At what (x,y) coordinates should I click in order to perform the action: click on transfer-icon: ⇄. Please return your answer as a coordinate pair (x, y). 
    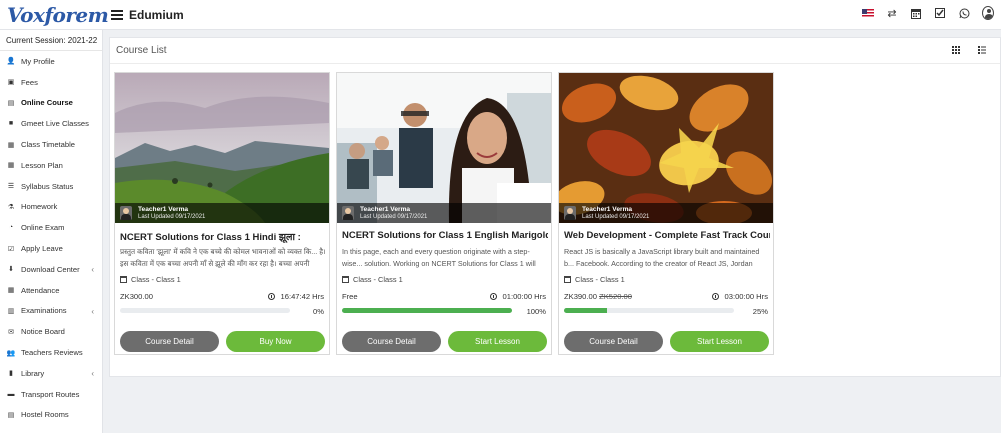
    Looking at the image, I should click on (892, 13).